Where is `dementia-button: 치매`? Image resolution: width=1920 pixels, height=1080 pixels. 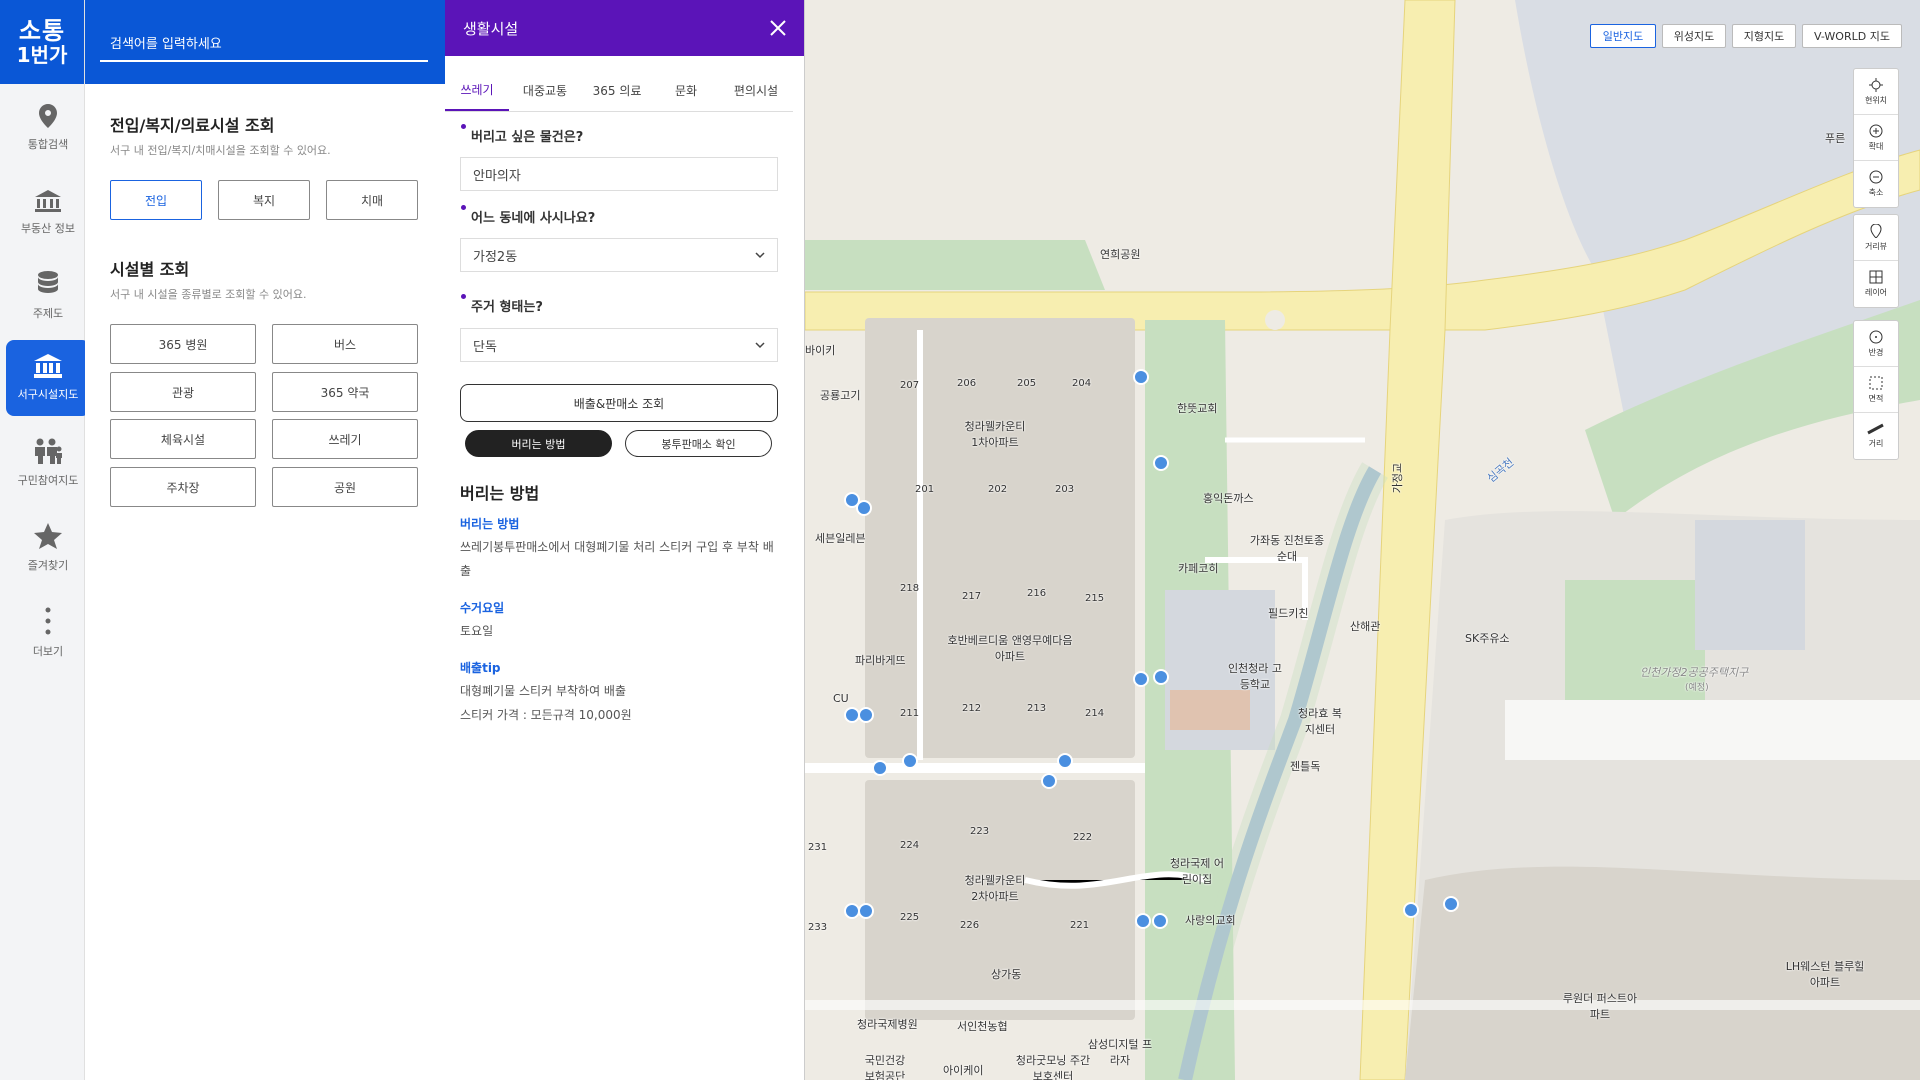
dementia-button: 치매 is located at coordinates (372, 200).